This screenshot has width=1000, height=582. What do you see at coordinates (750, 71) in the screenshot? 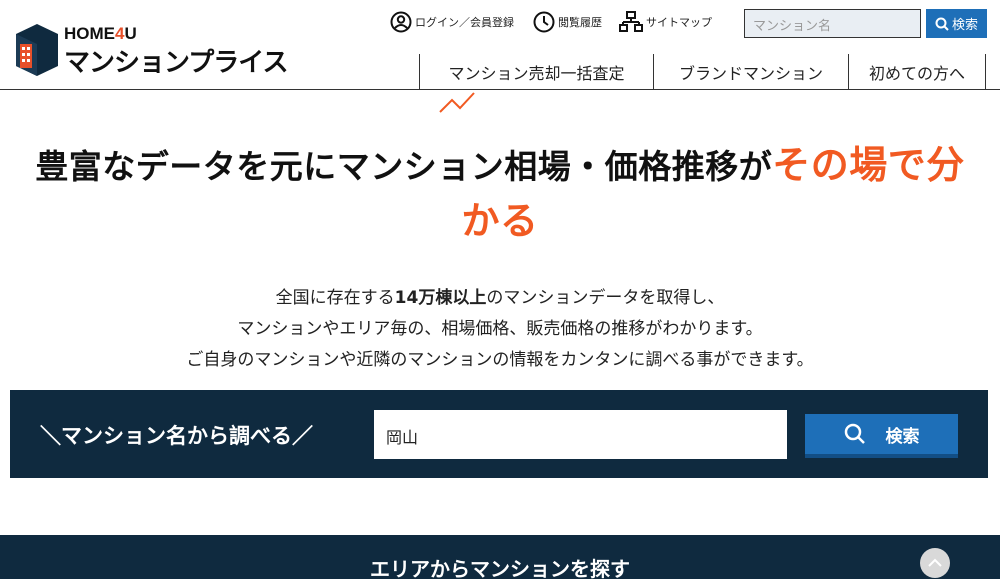
I see `nav-brand-mansion: ブランドマンション` at bounding box center [750, 71].